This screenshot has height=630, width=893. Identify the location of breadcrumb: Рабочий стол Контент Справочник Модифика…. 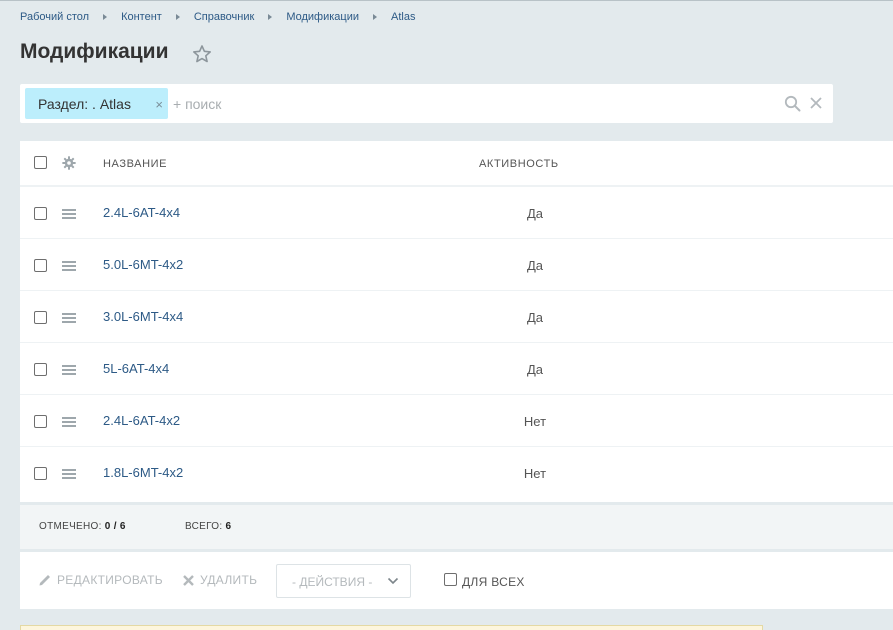
(217, 17).